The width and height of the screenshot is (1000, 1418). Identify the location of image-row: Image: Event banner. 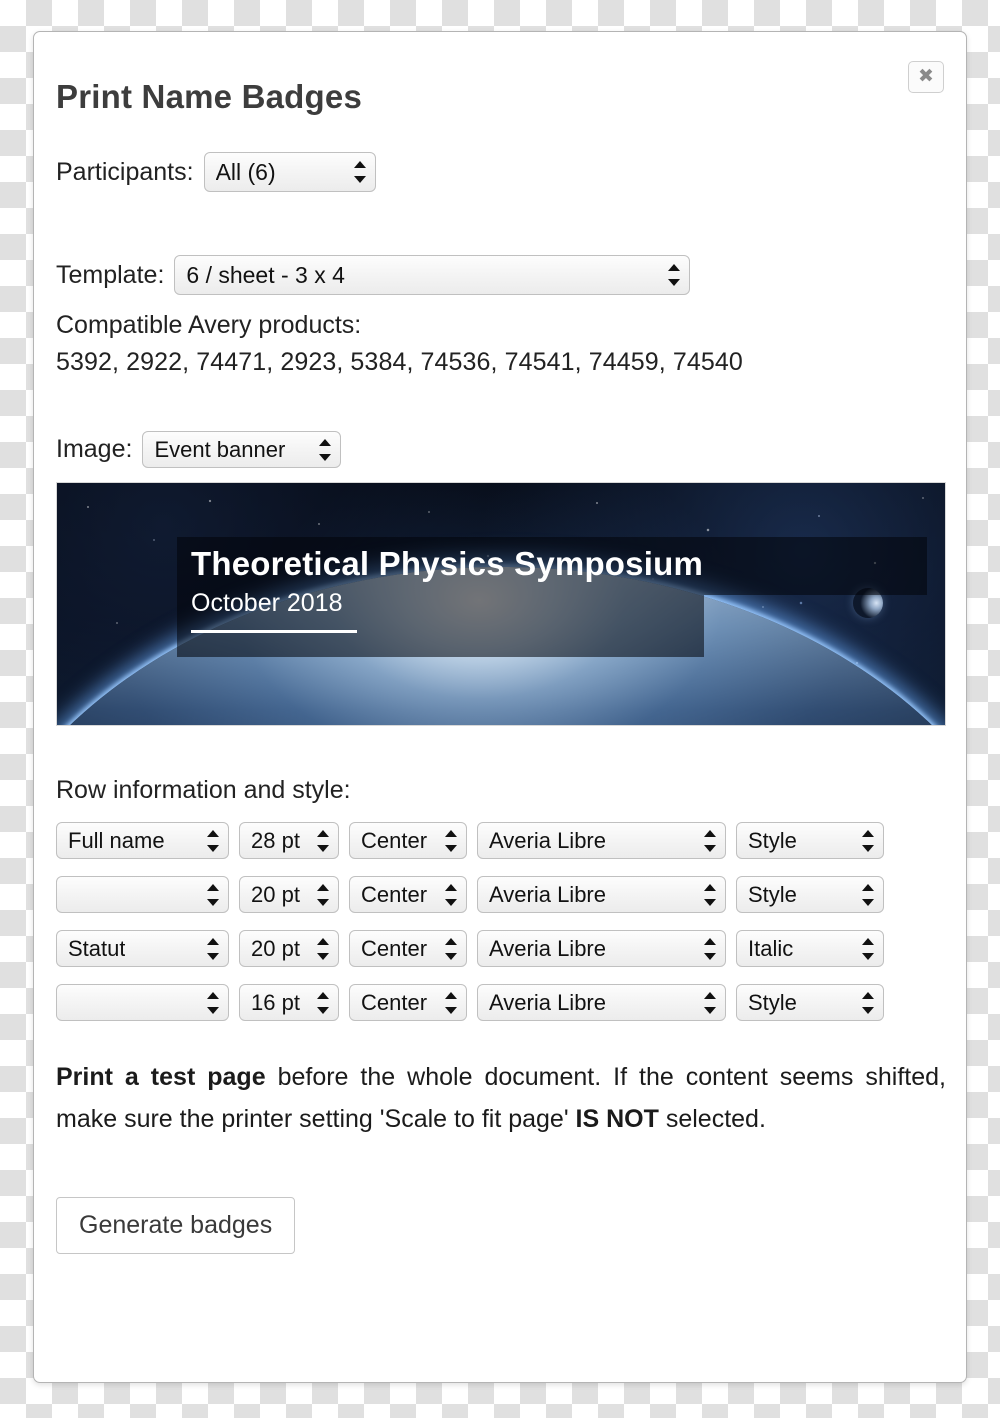
(500, 449).